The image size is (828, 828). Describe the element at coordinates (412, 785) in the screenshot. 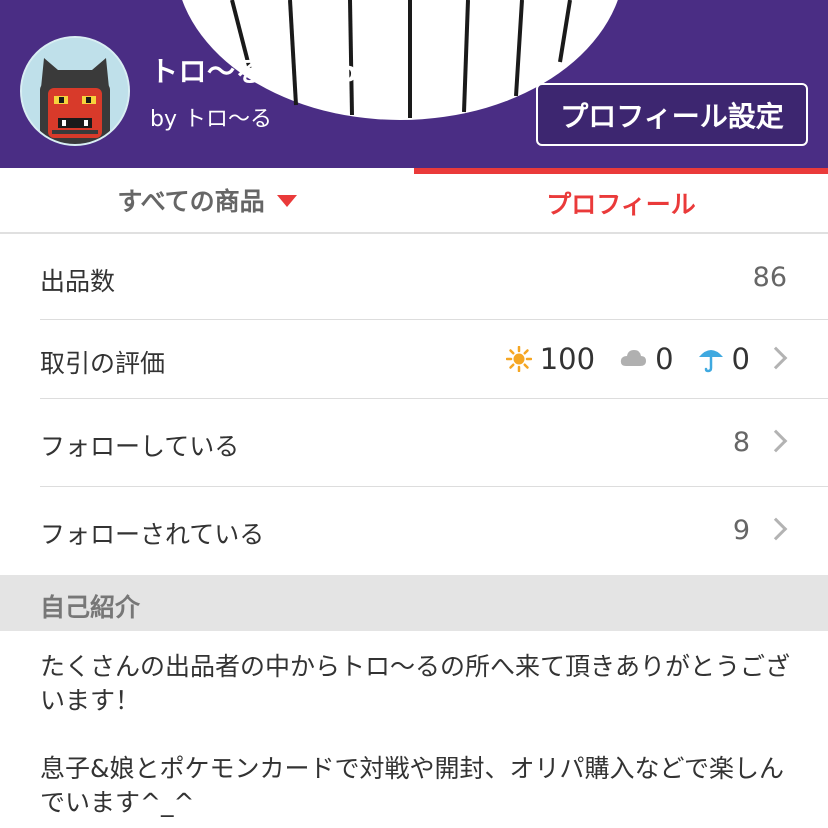

I see `bio-paragraph: 息子&娘とポケモンカードで対戦や開封、オリパ購入などで楽しんでいます^_^` at that location.